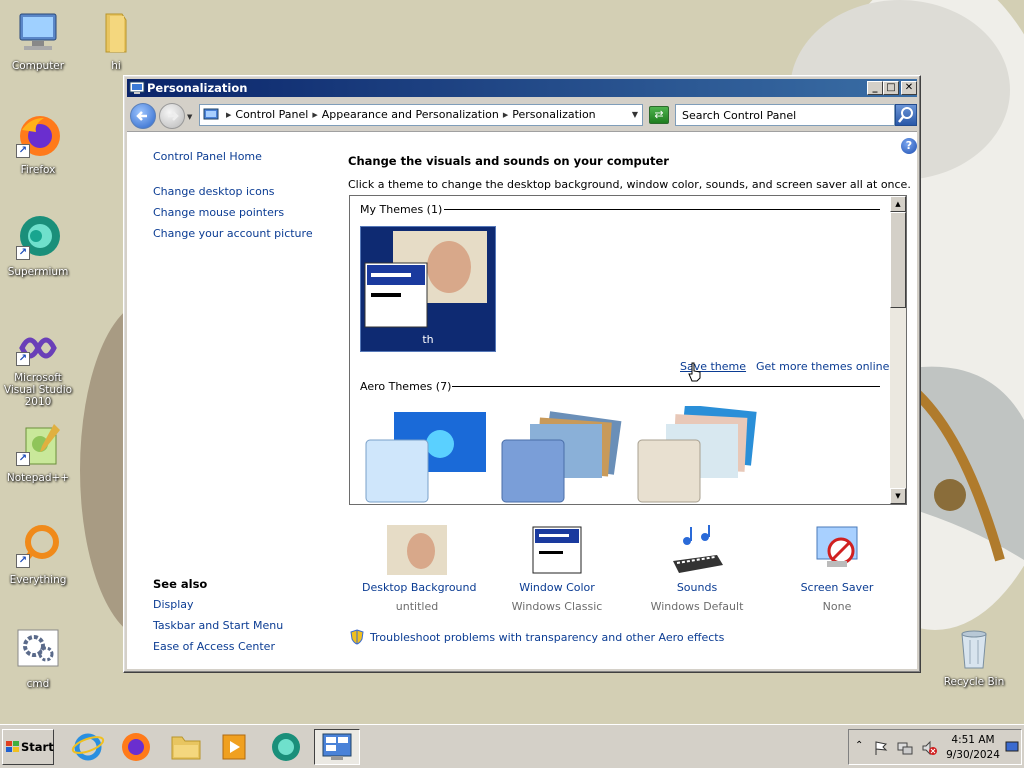  What do you see at coordinates (172, 116) in the screenshot?
I see `forward-button` at bounding box center [172, 116].